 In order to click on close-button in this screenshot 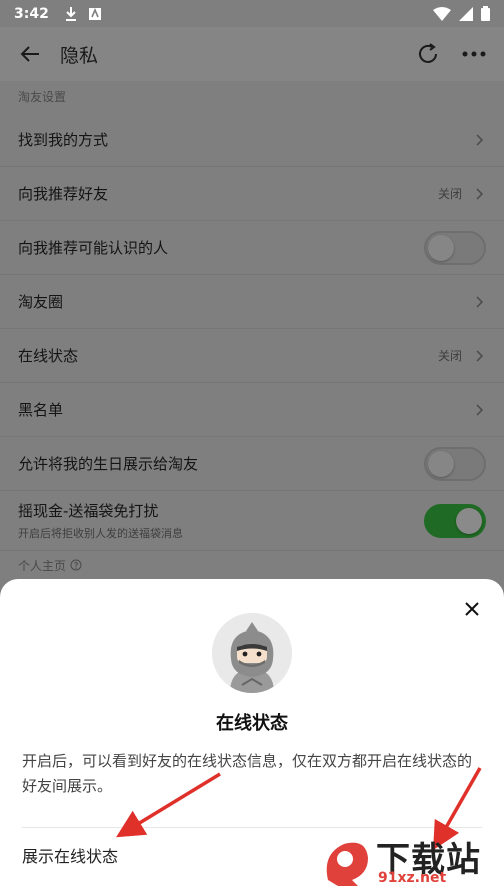, I will do `click(472, 609)`.